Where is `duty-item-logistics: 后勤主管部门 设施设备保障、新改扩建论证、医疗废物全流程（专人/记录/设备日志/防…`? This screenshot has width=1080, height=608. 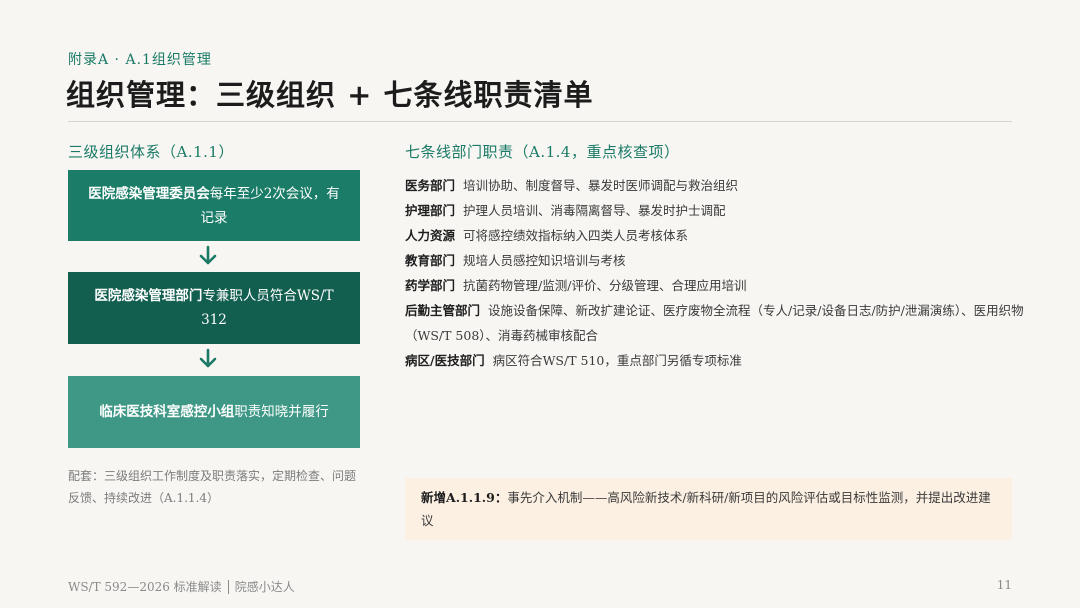 duty-item-logistics: 后勤主管部门 设施设备保障、新改扩建论证、医疗废物全流程（专人/记录/设备日志/防… is located at coordinates (715, 323).